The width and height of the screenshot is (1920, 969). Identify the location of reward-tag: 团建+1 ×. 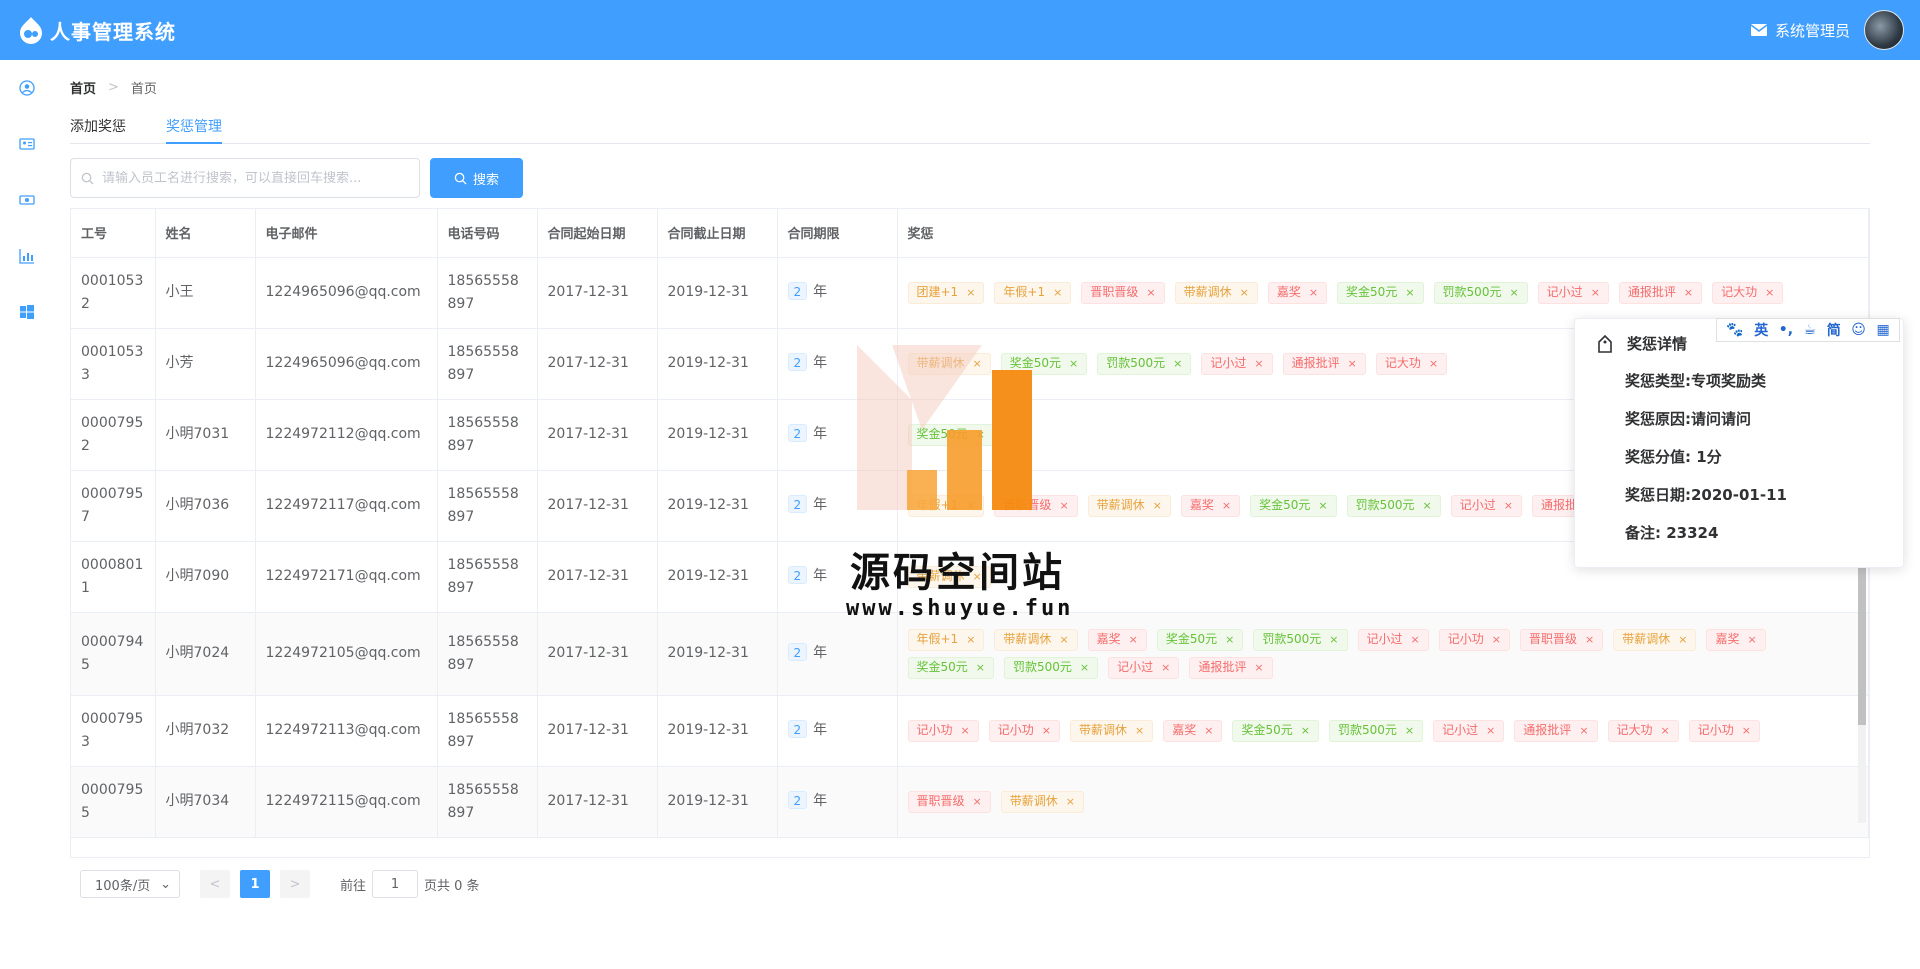
(946, 292).